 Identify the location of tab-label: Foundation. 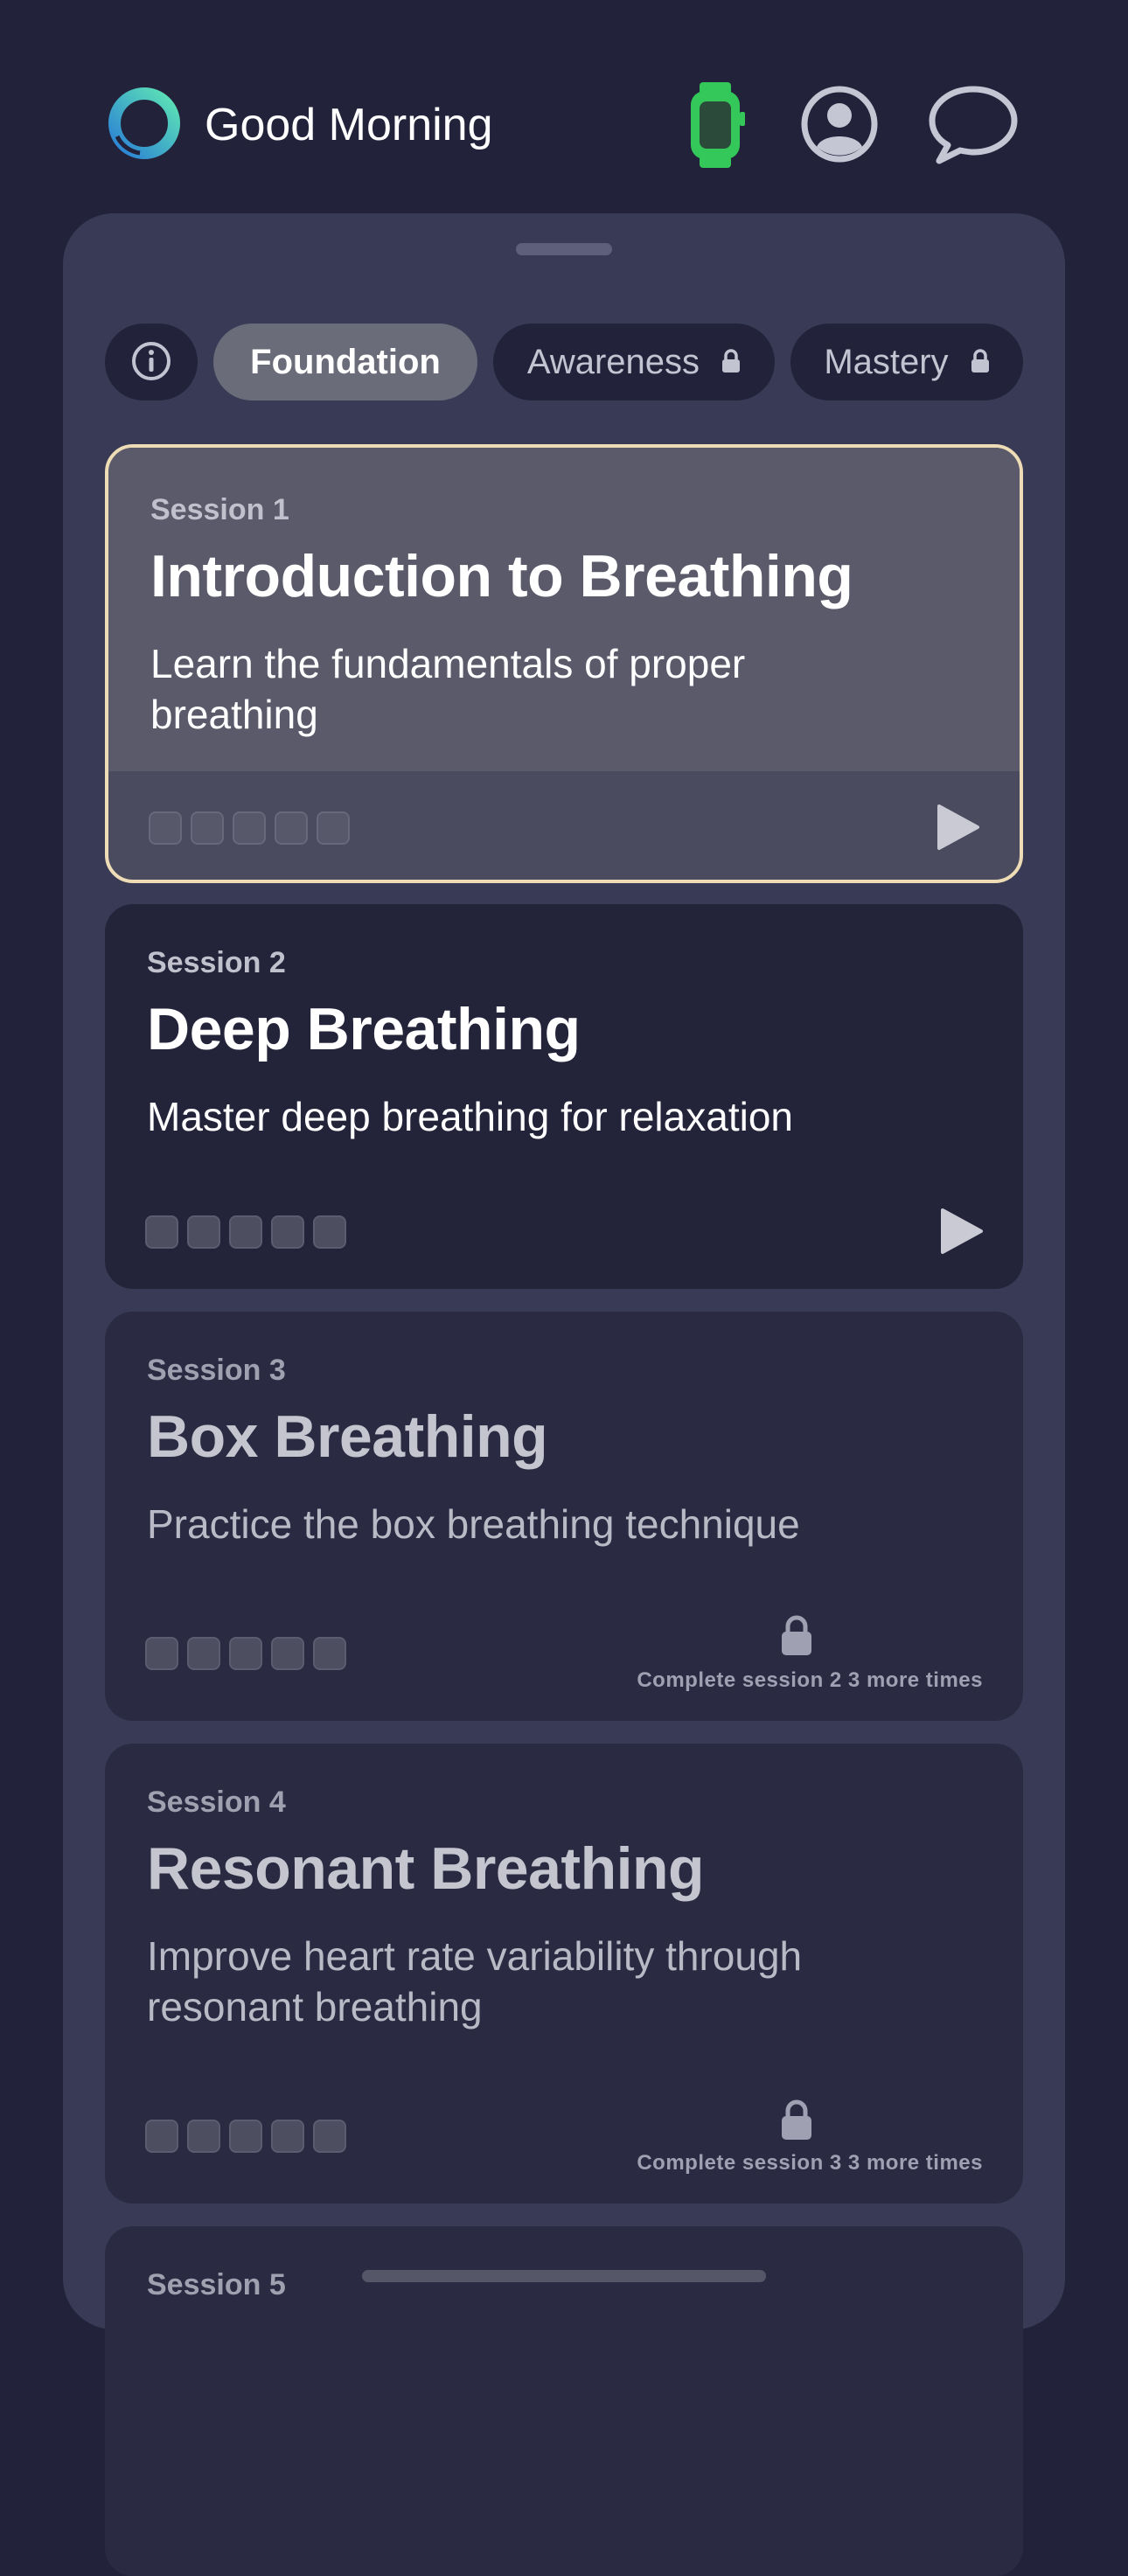
(345, 362).